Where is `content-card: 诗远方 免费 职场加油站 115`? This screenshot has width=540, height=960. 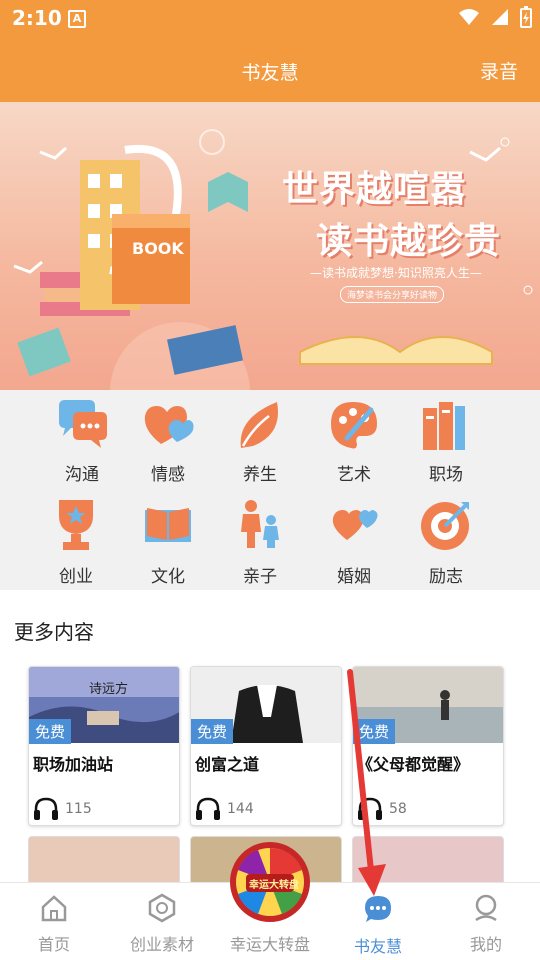 content-card: 诗远方 免费 职场加油站 115 is located at coordinates (104, 746).